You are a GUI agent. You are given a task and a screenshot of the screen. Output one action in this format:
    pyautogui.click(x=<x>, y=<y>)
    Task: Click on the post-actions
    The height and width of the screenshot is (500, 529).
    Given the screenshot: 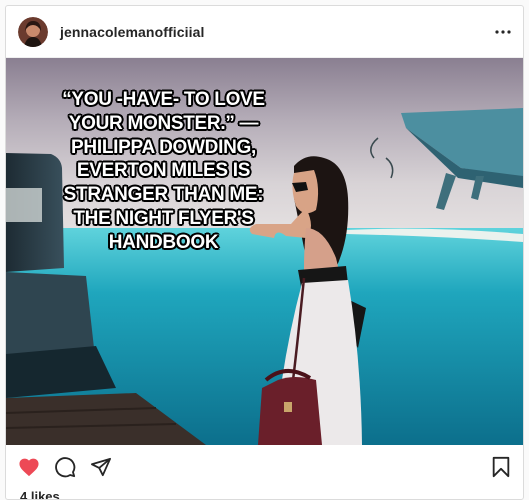 What is the action you would take?
    pyautogui.click(x=264, y=467)
    